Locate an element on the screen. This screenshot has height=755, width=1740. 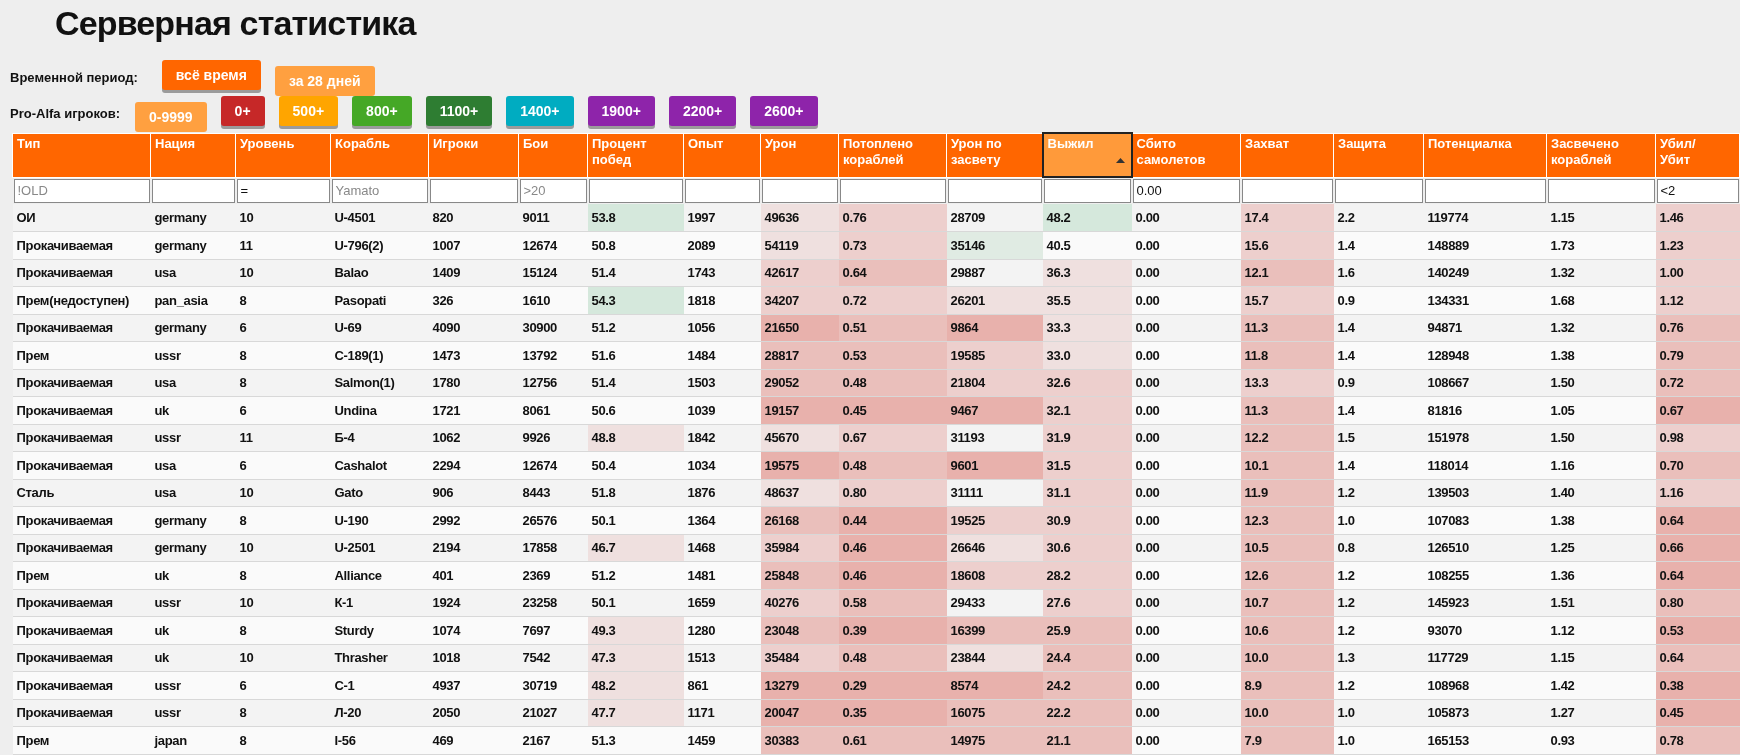
table-cell: 10 is located at coordinates (283, 548).